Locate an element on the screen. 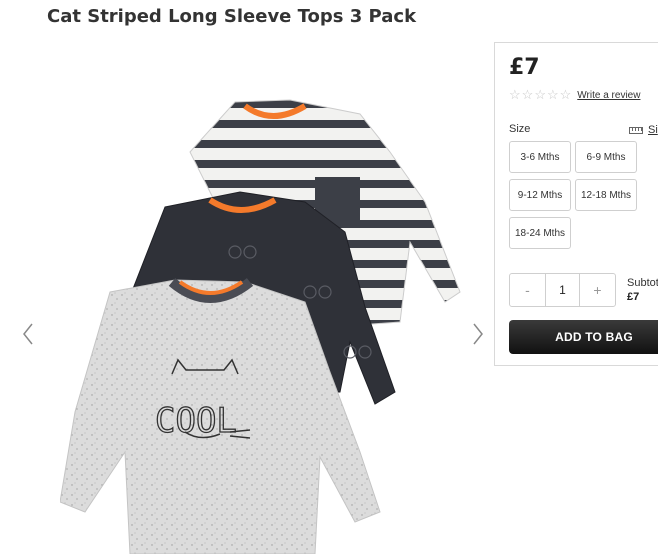 The height and width of the screenshot is (554, 658). size-option: 3-6 Mths is located at coordinates (540, 157).